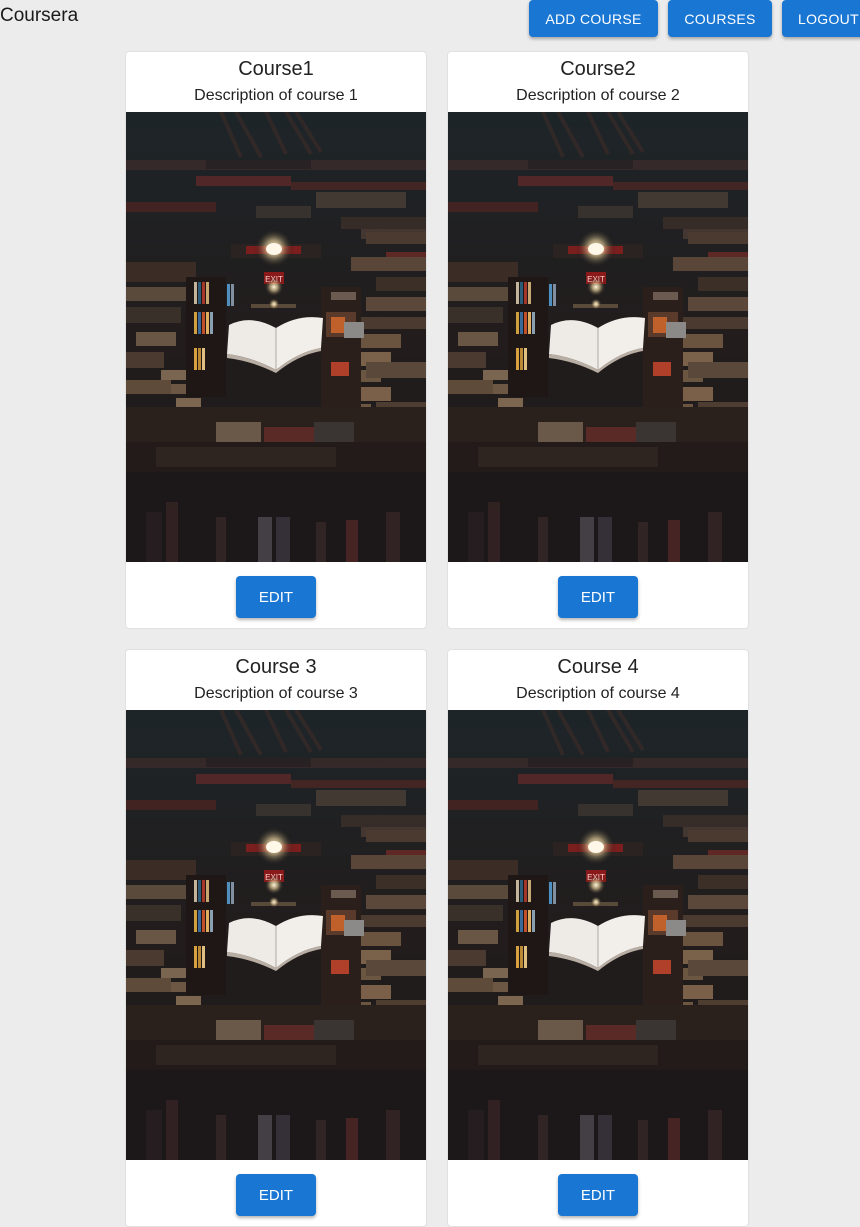 The width and height of the screenshot is (860, 1227). I want to click on course-title: Course 3, so click(276, 667).